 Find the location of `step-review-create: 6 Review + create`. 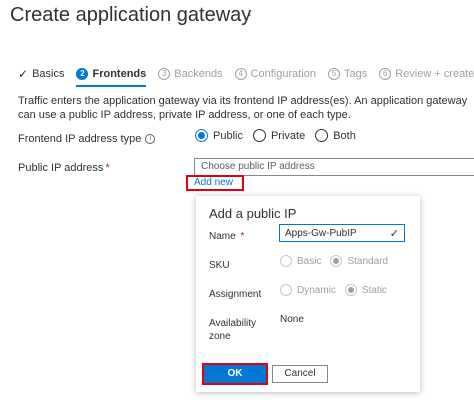

step-review-create: 6 Review + create is located at coordinates (426, 74).